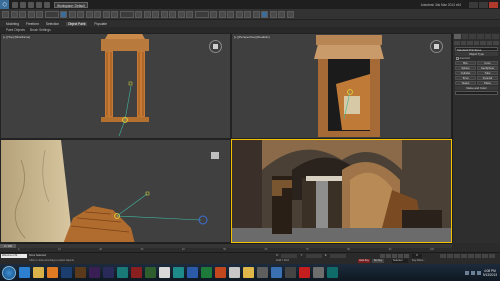 This screenshot has width=500, height=281. I want to click on maxscript-listener: Welcome to M, so click(14, 256).